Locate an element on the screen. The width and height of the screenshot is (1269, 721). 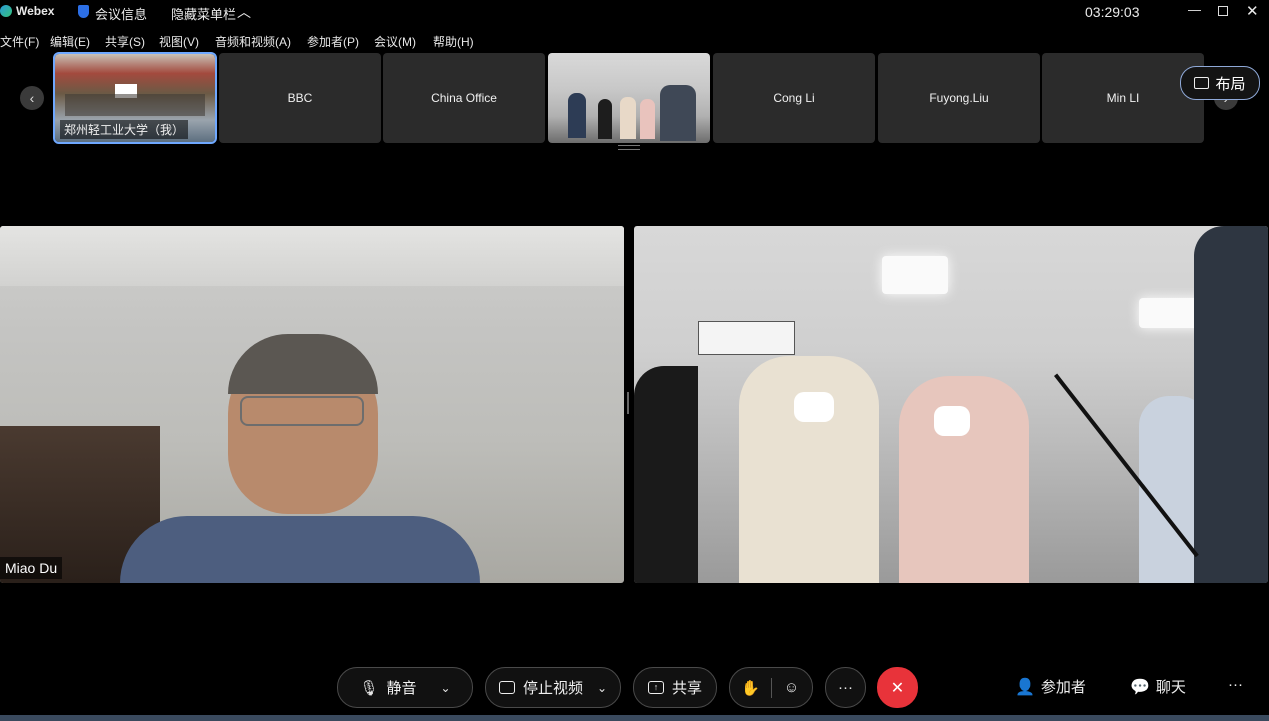
thumbnail-min-li: Min LI is located at coordinates (1123, 98).